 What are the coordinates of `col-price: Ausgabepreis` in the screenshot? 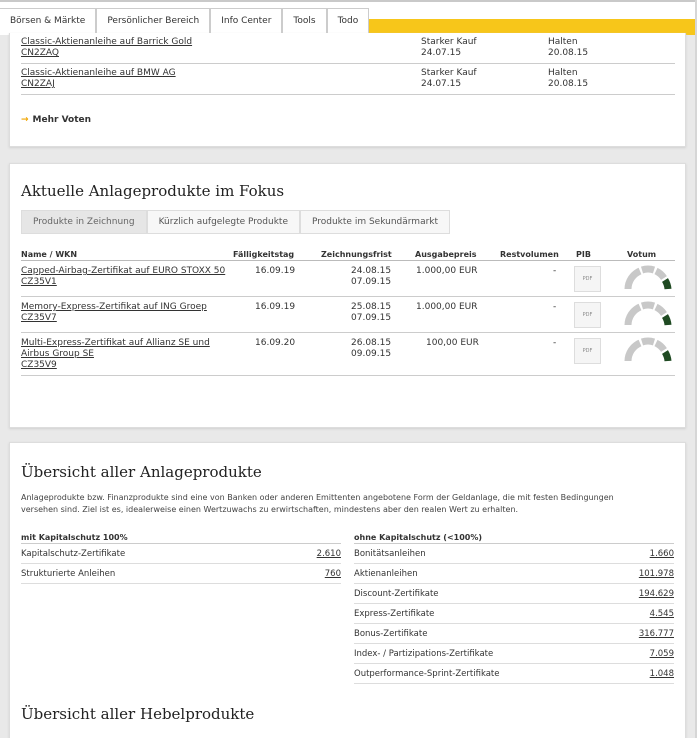 It's located at (446, 254).